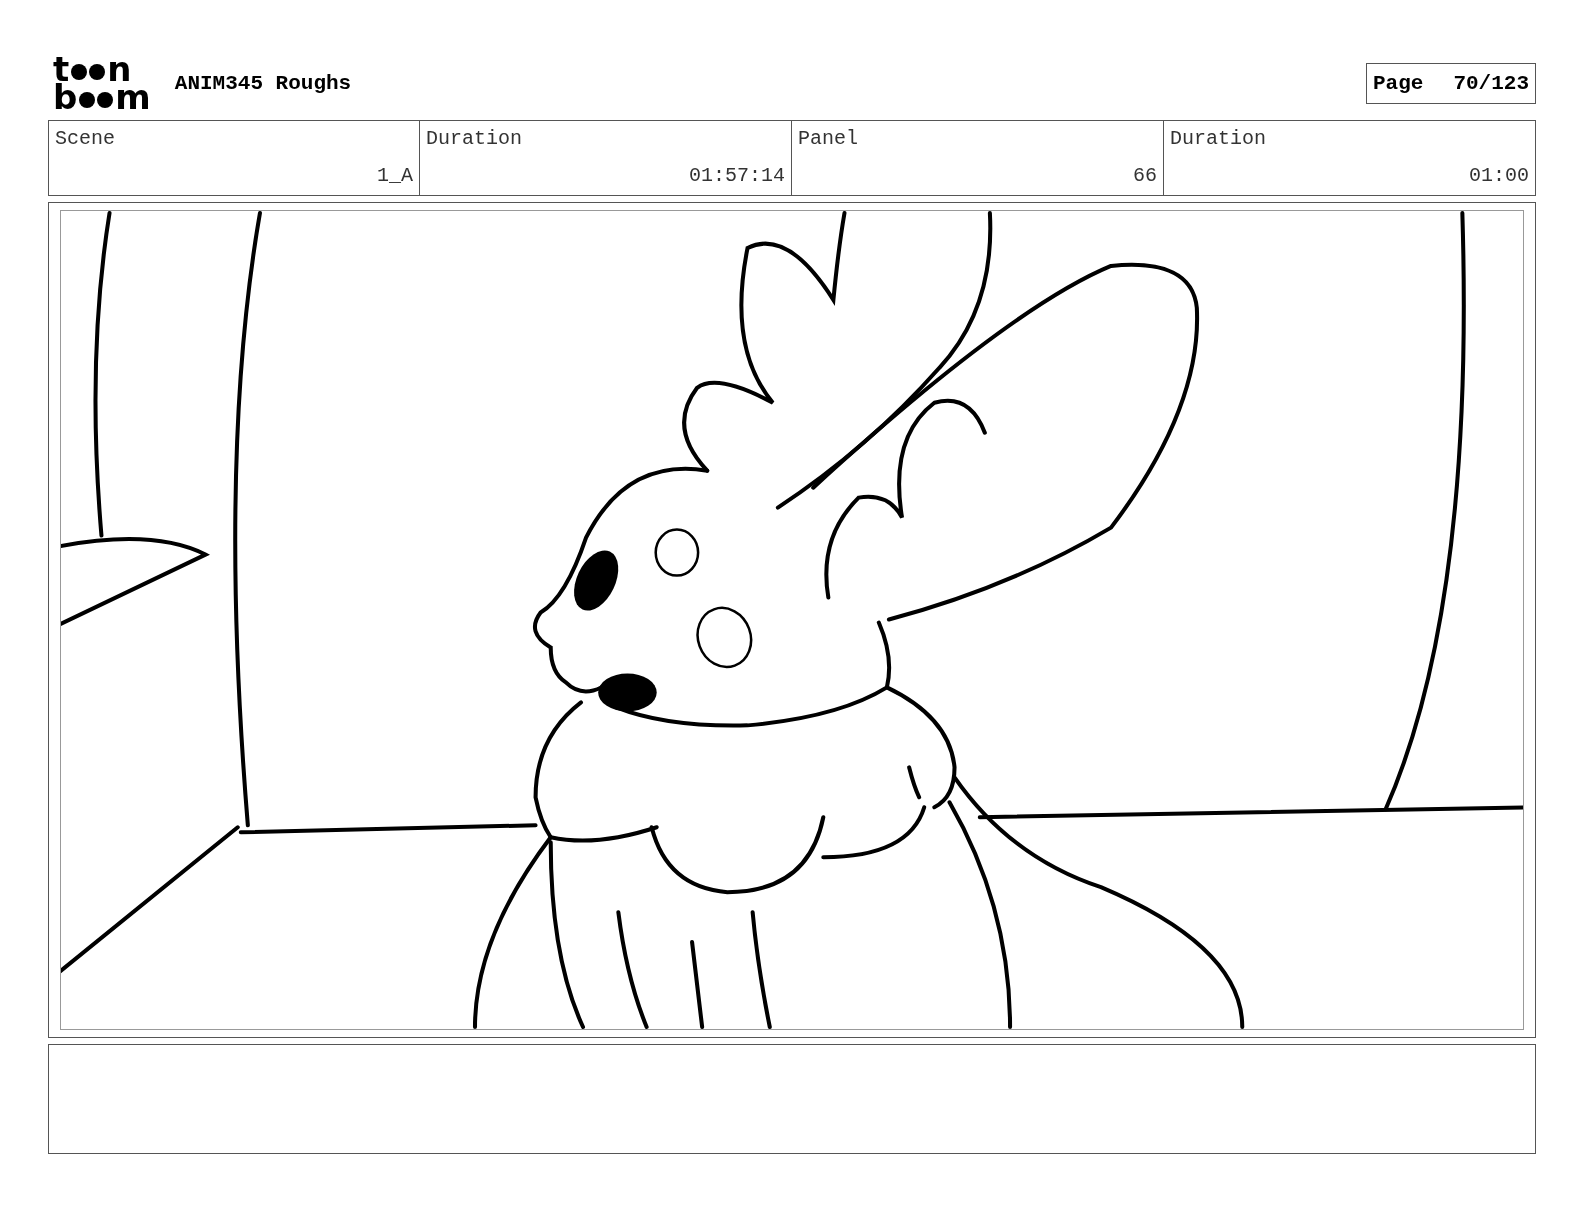 The image size is (1584, 1224). What do you see at coordinates (736, 175) in the screenshot?
I see `table-cell-text: 01:57:14` at bounding box center [736, 175].